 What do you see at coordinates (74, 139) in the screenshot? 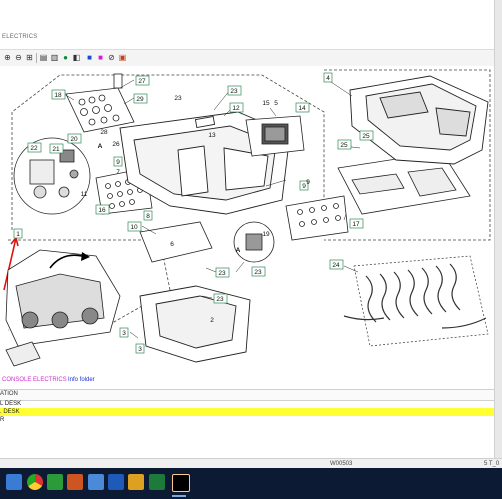
I see `callout-20: 20` at bounding box center [74, 139].